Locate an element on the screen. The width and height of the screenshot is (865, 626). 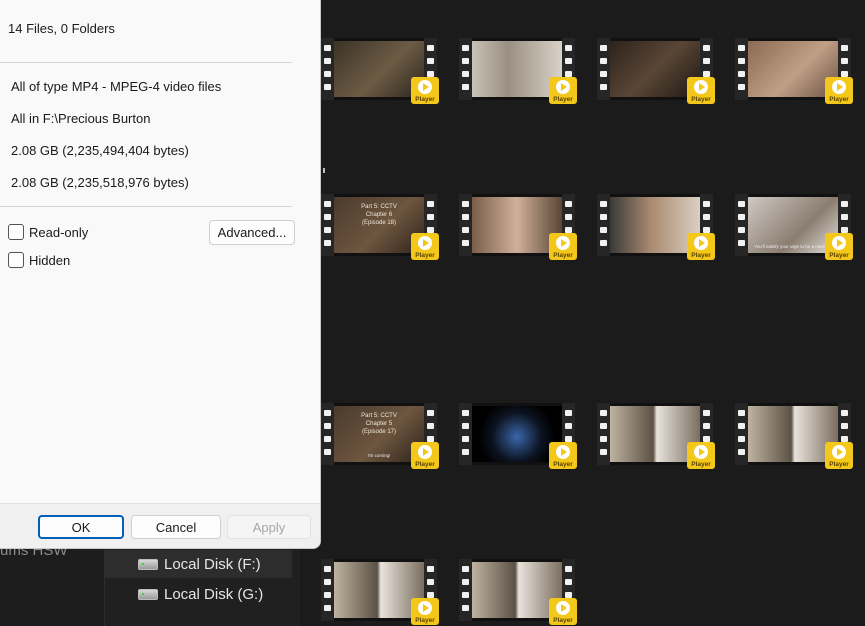
hidden-label: Hidden is located at coordinates (50, 260).